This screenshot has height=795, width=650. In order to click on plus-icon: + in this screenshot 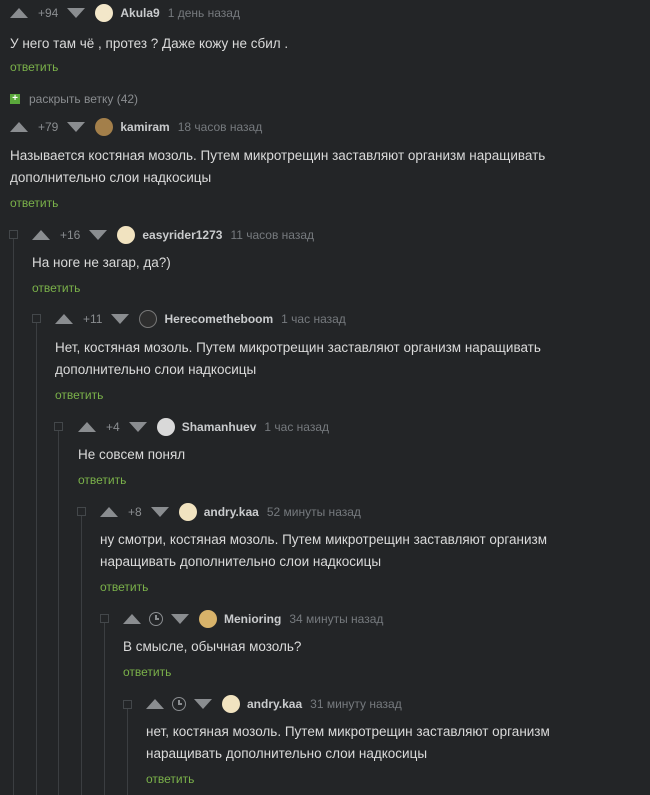, I will do `click(15, 99)`.